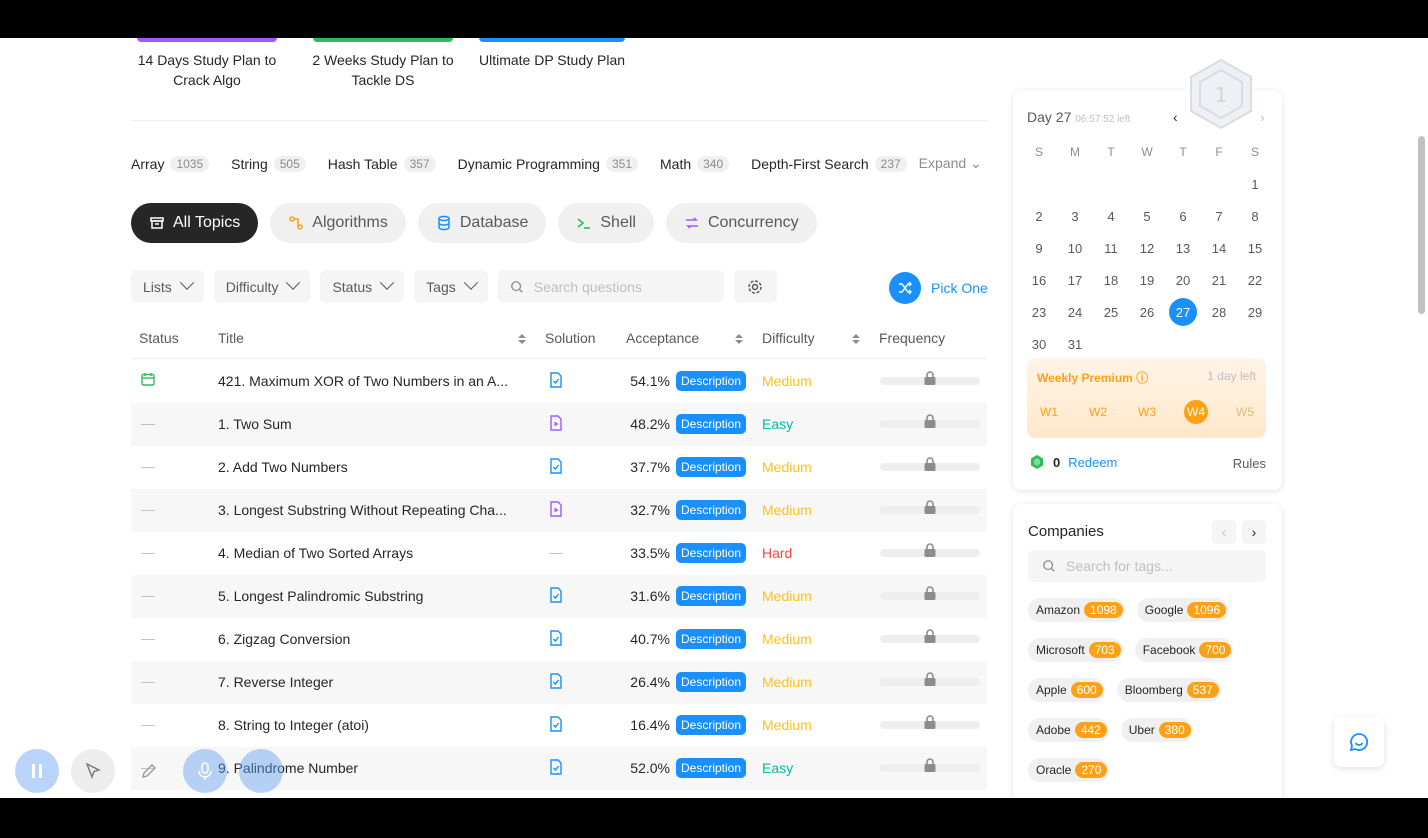 The image size is (1428, 838). I want to click on microphone-button, so click(205, 771).